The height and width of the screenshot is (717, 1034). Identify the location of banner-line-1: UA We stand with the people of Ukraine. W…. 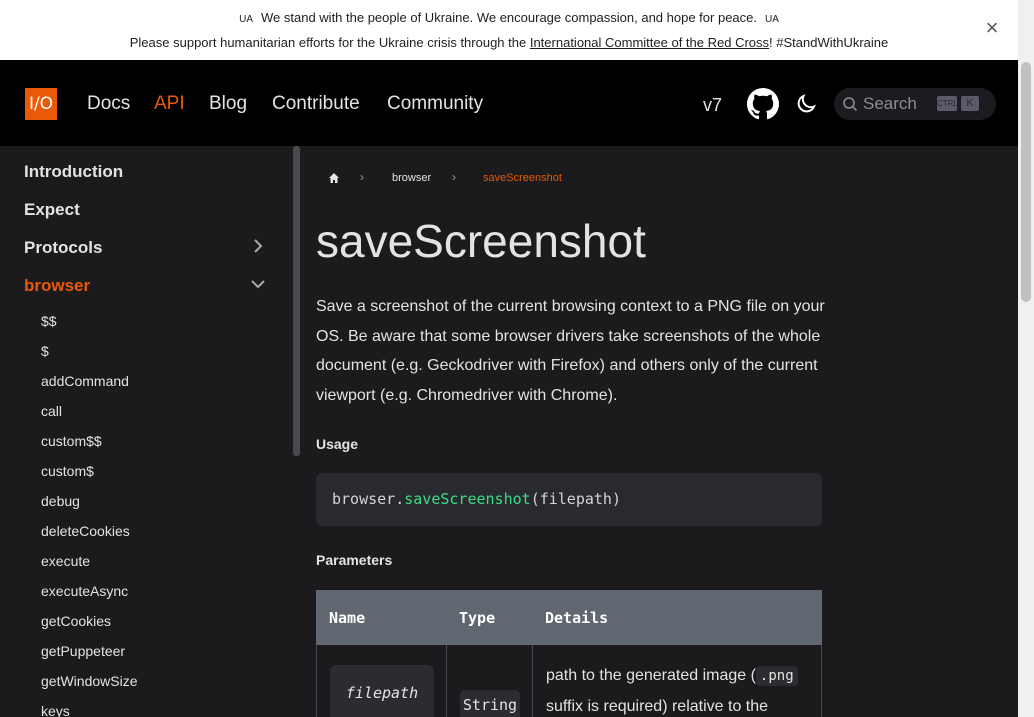
(509, 17).